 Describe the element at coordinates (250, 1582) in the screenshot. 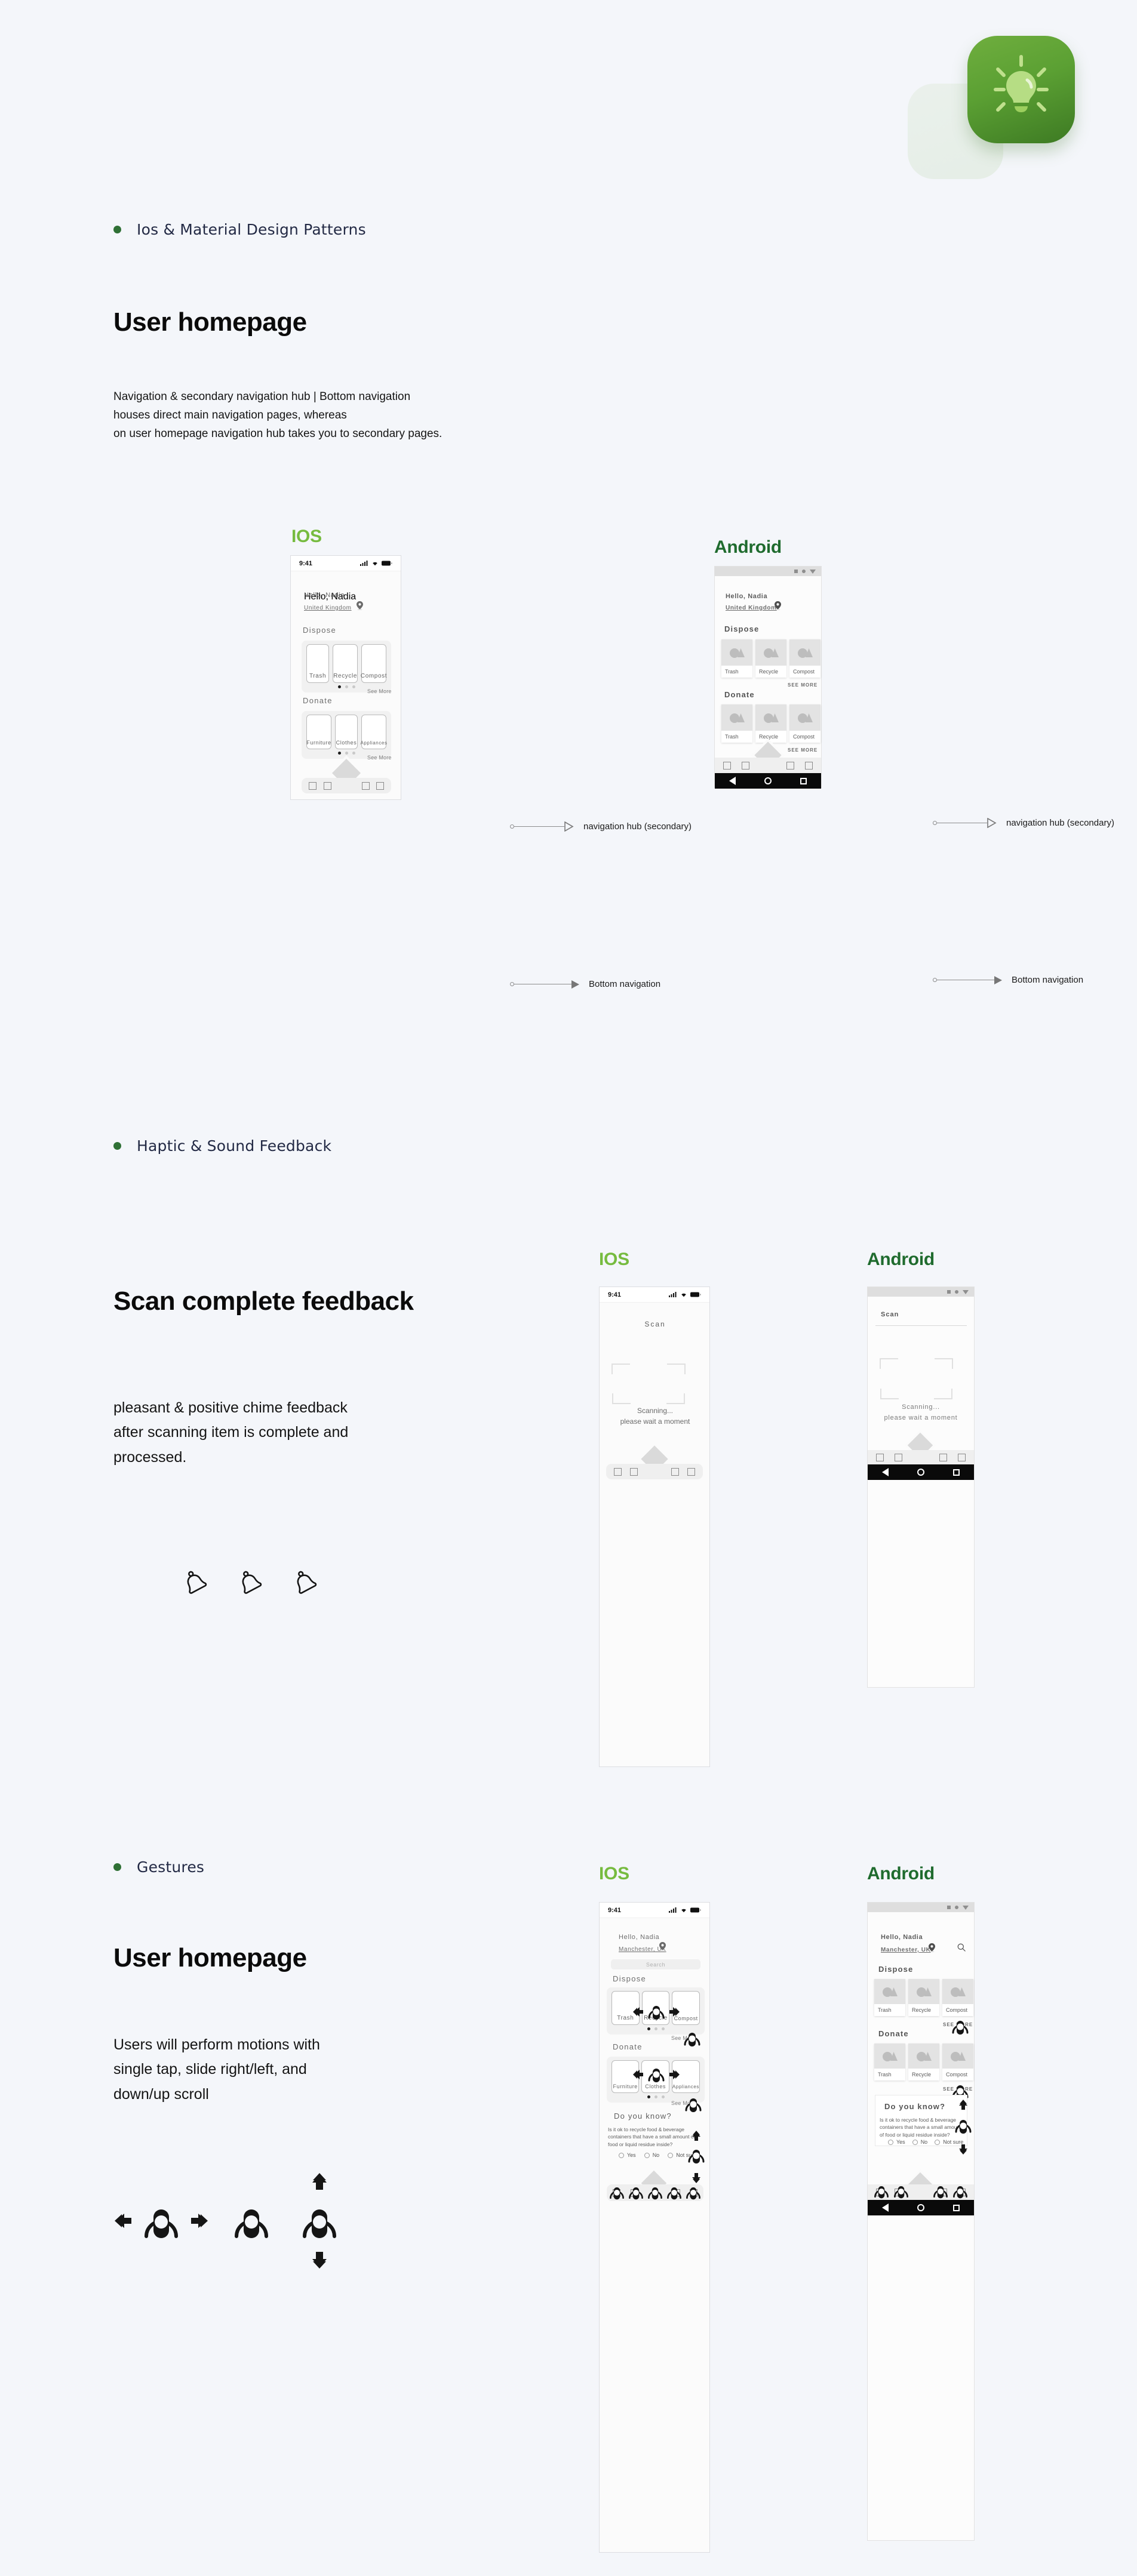

I see `bell-icon-row` at that location.